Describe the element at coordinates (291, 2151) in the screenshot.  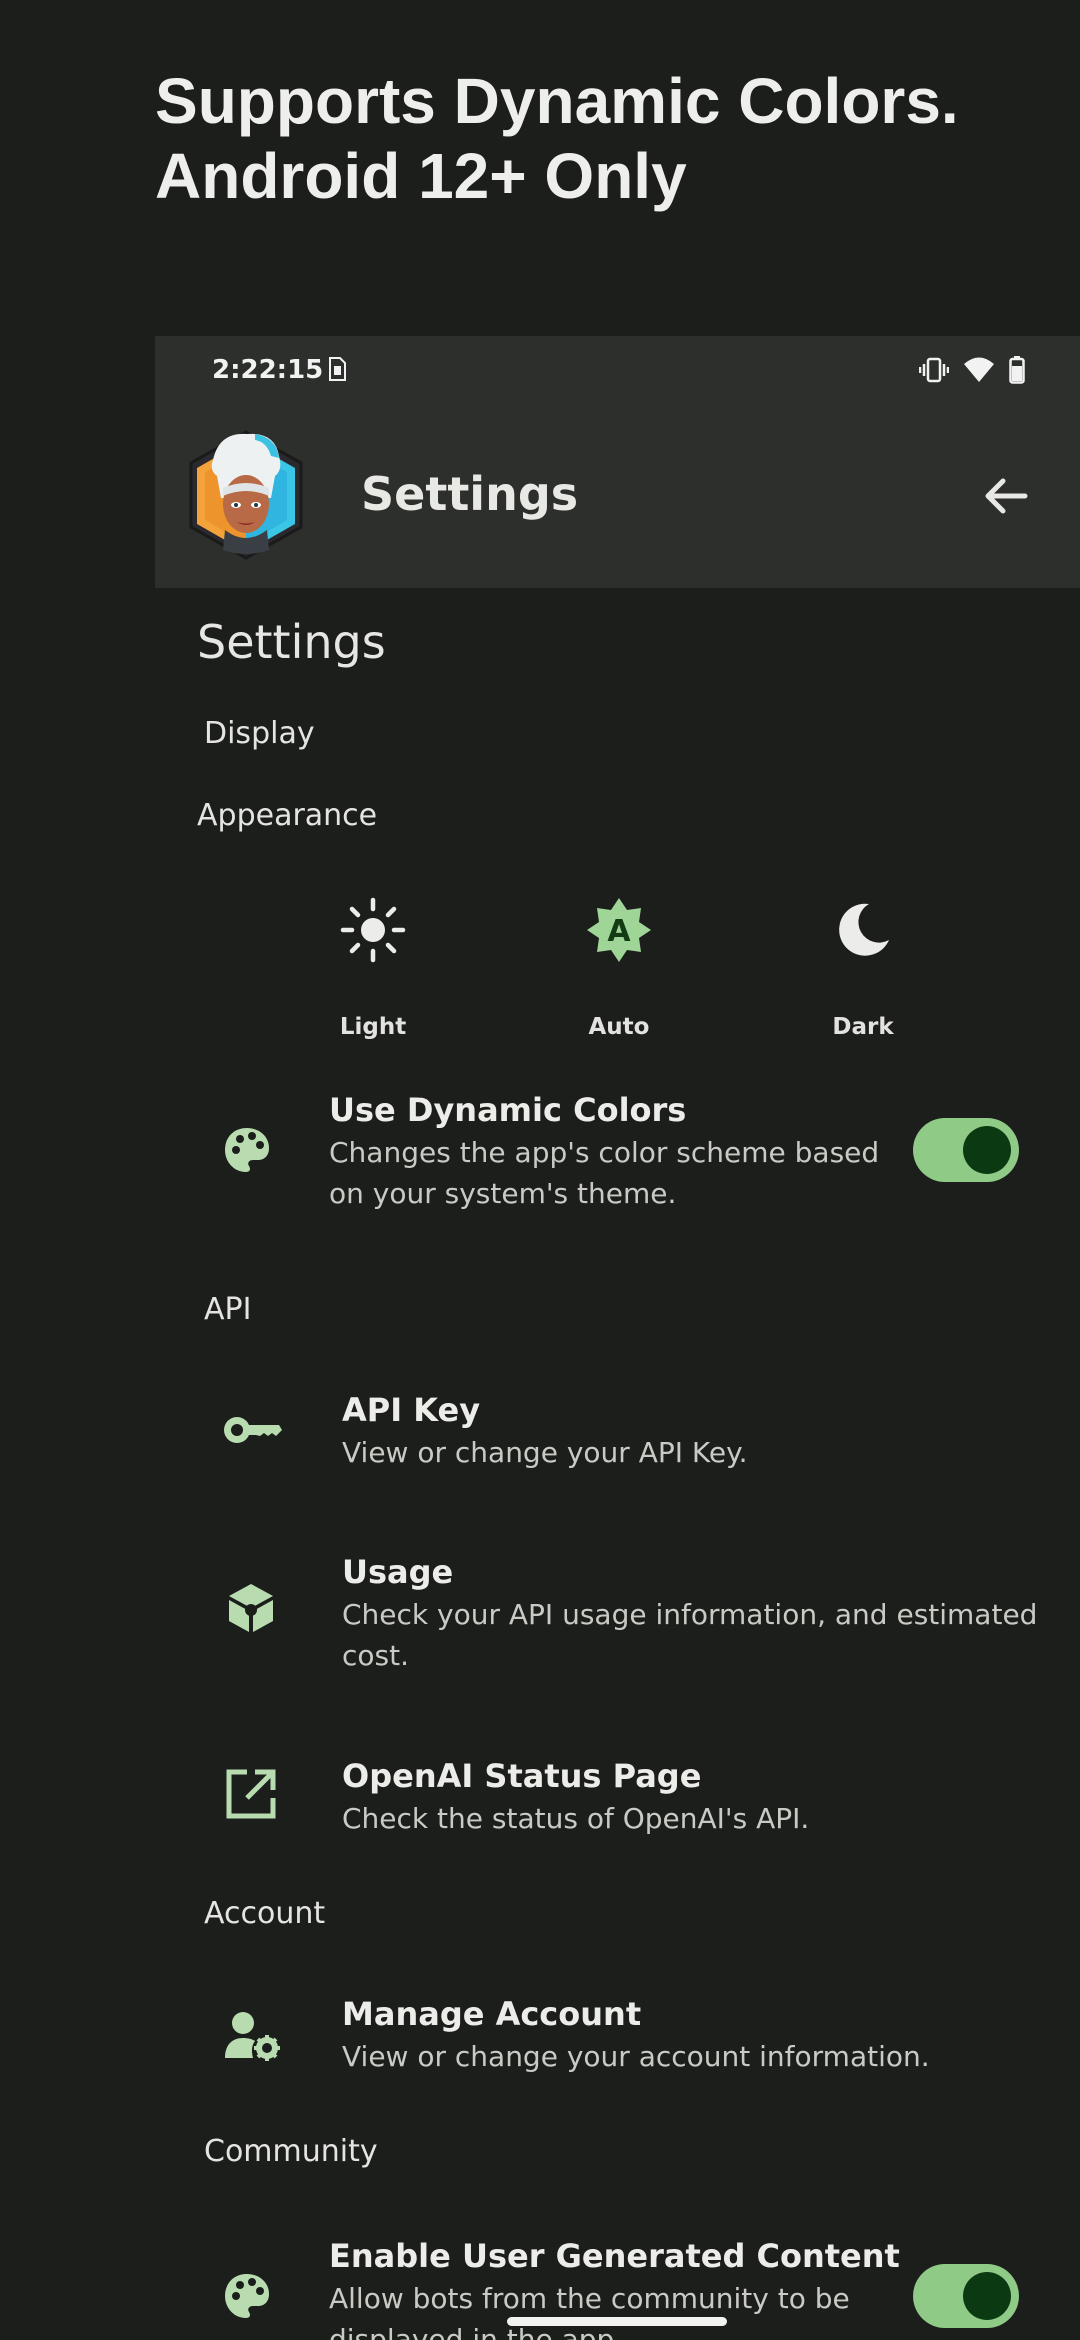
I see `section-header-community: Community` at that location.